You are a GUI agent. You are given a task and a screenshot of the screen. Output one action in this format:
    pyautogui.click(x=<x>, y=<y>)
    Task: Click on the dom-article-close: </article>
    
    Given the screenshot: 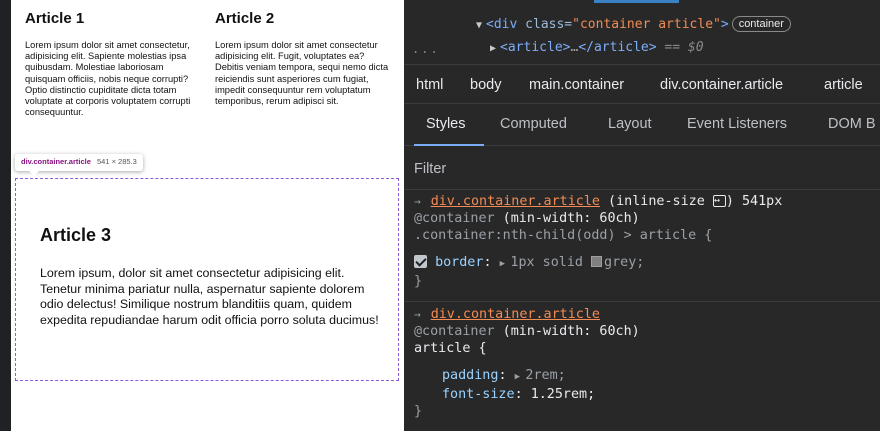 What is the action you would take?
    pyautogui.click(x=617, y=47)
    